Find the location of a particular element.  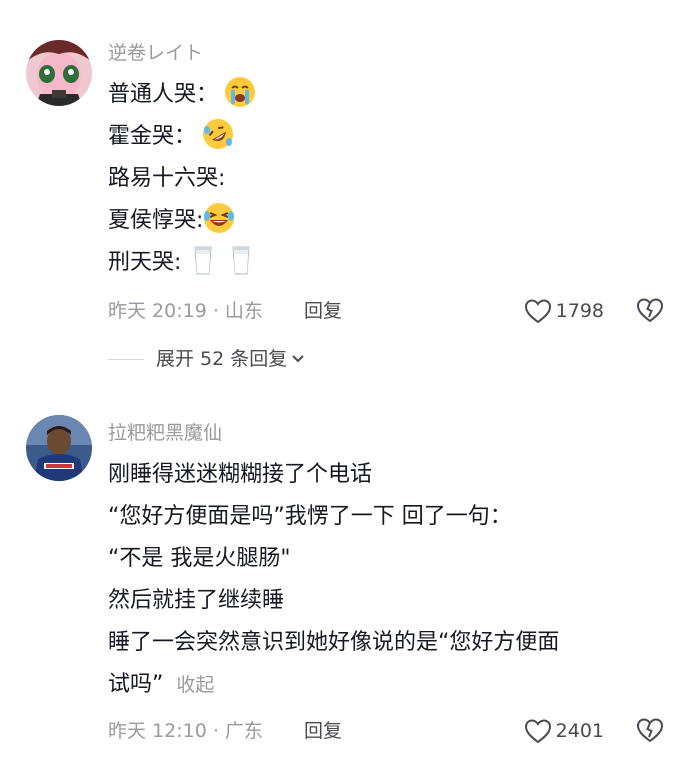

comment-line: “您好方便面是吗”我愣了一下 回了一句： is located at coordinates (310, 516).